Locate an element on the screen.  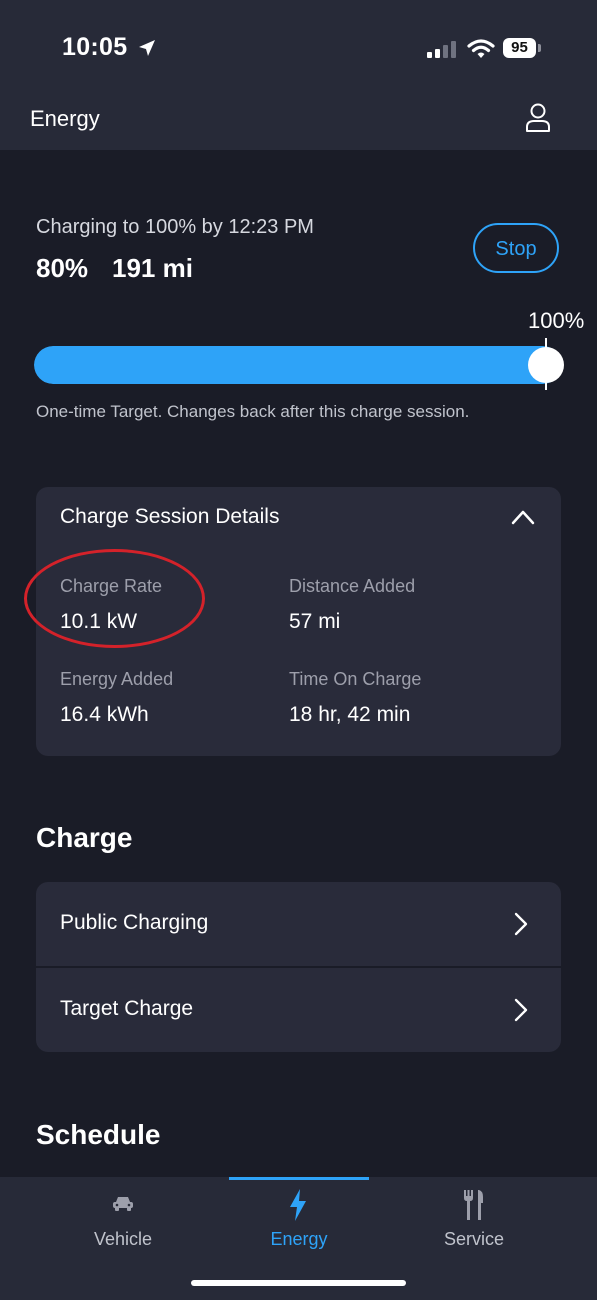
charge-level-fill is located at coordinates (298, 365).